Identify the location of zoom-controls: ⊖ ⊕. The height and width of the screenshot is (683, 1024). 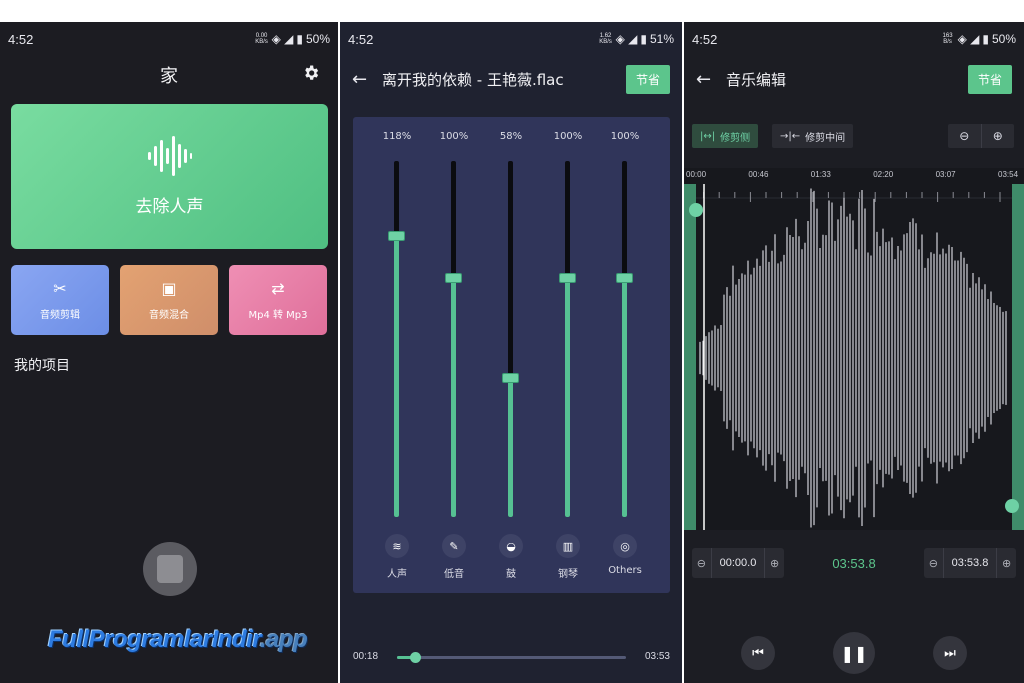
(981, 136).